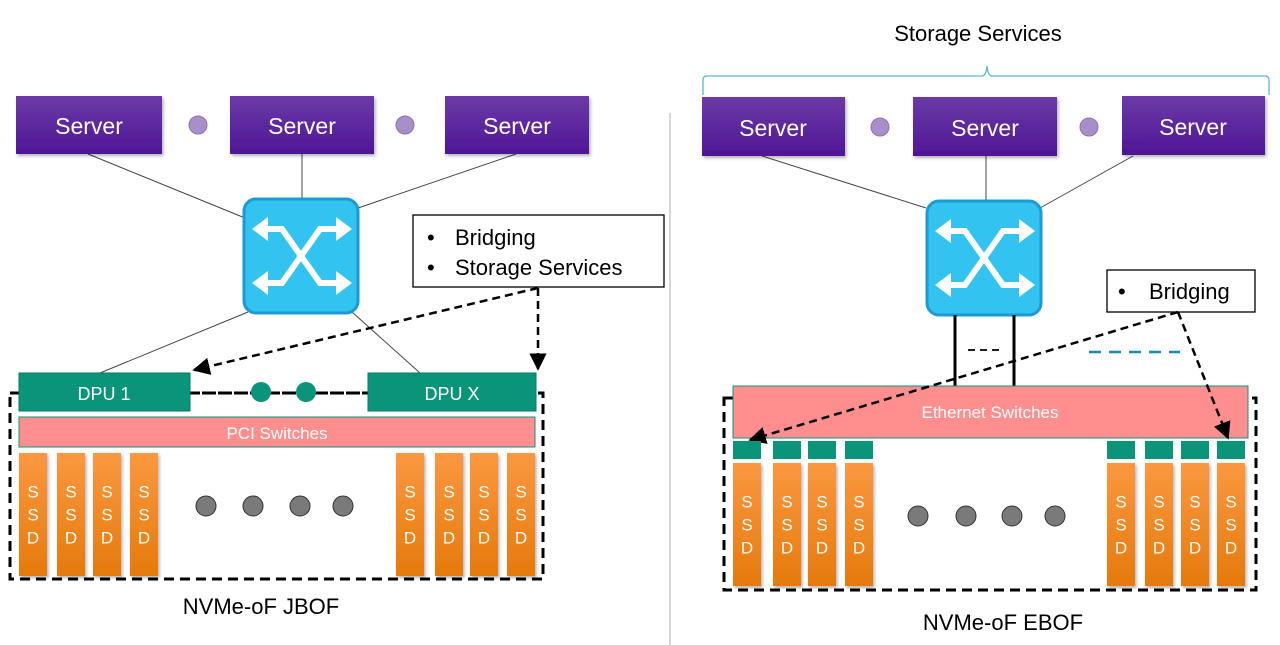 The image size is (1280, 645). I want to click on ethernet-switch-bar: Ethernet Switches, so click(990, 412).